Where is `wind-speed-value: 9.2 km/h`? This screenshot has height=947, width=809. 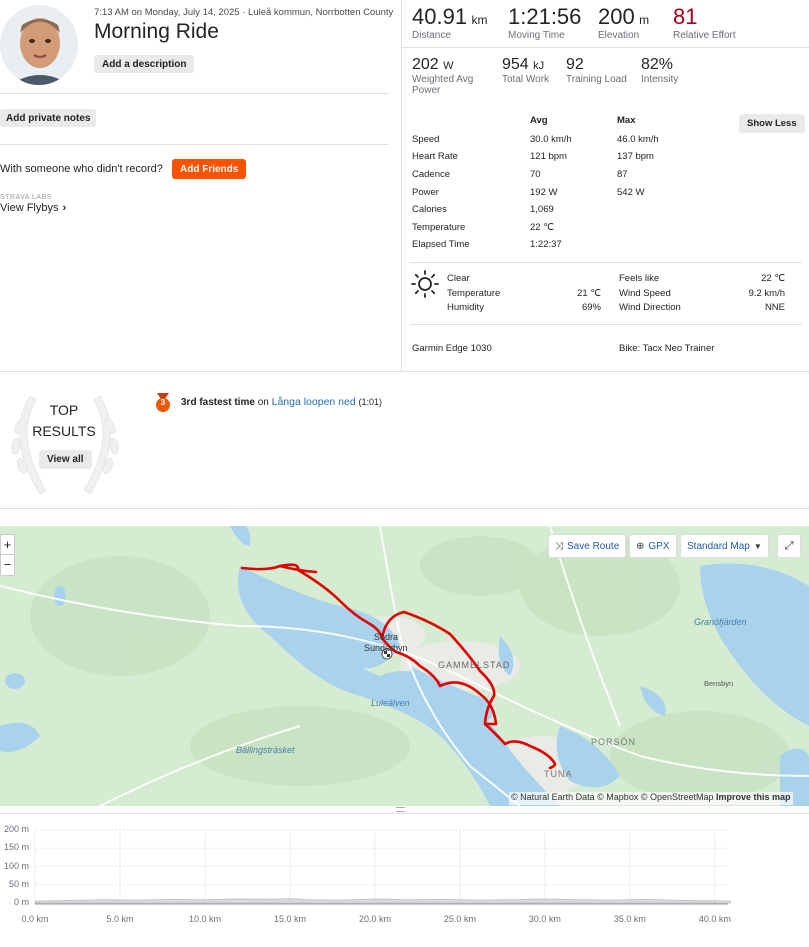 wind-speed-value: 9.2 km/h is located at coordinates (766, 293).